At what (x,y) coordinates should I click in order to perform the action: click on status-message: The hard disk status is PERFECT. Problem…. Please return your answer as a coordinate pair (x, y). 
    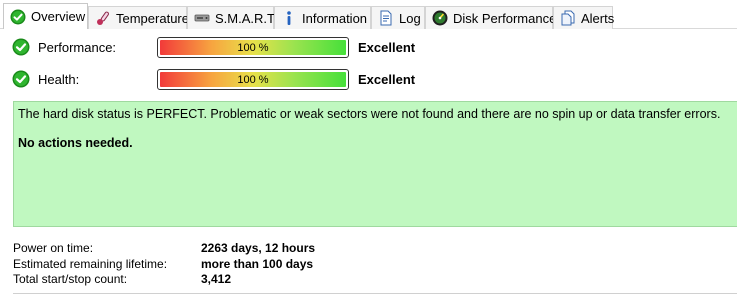
    Looking at the image, I should click on (369, 114).